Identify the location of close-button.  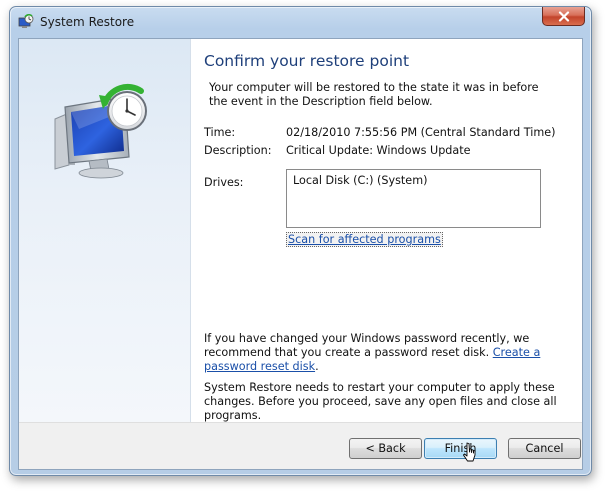
(563, 16).